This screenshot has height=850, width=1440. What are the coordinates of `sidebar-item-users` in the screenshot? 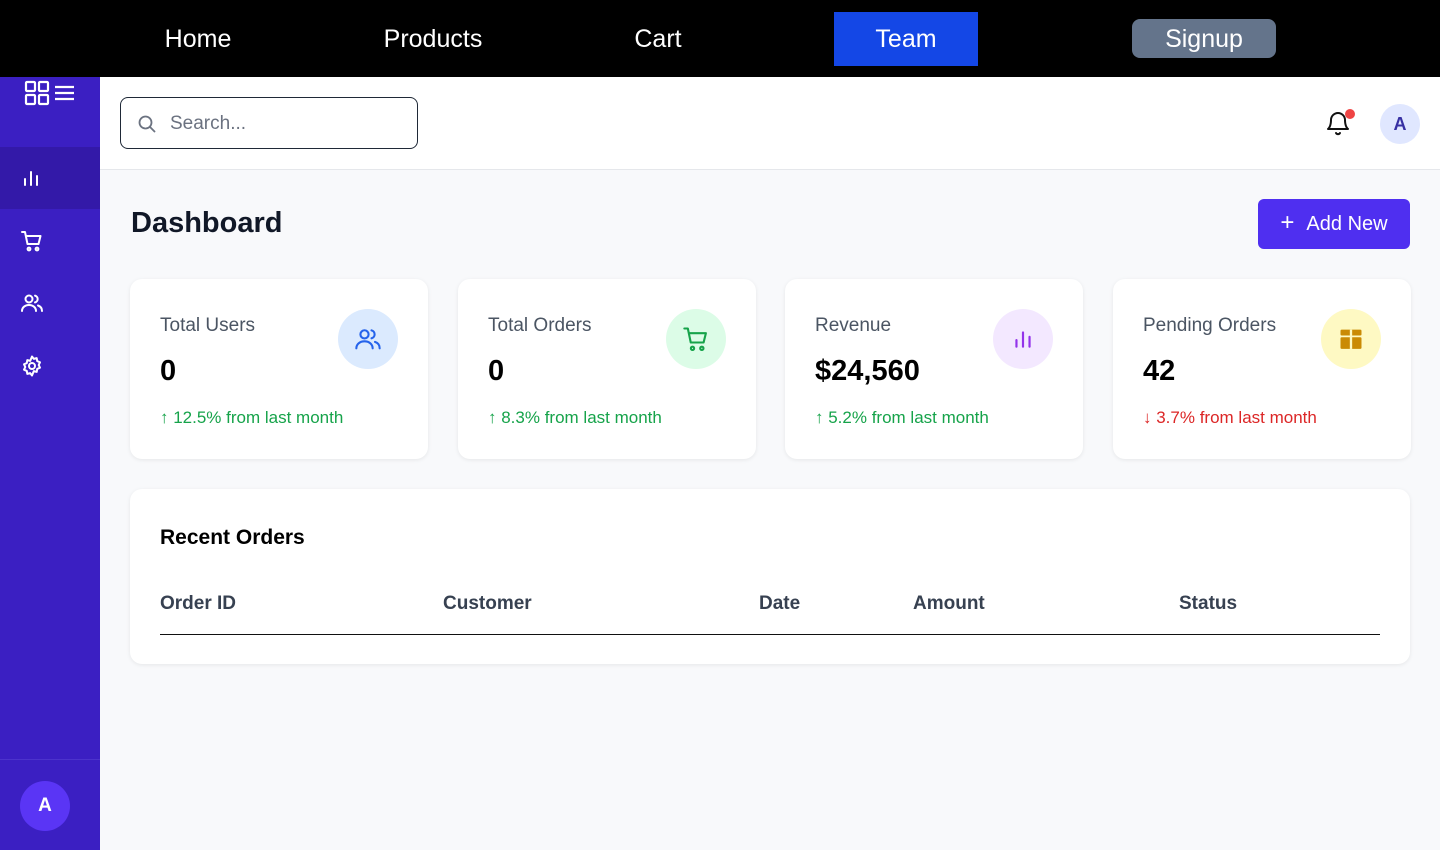 It's located at (50, 303).